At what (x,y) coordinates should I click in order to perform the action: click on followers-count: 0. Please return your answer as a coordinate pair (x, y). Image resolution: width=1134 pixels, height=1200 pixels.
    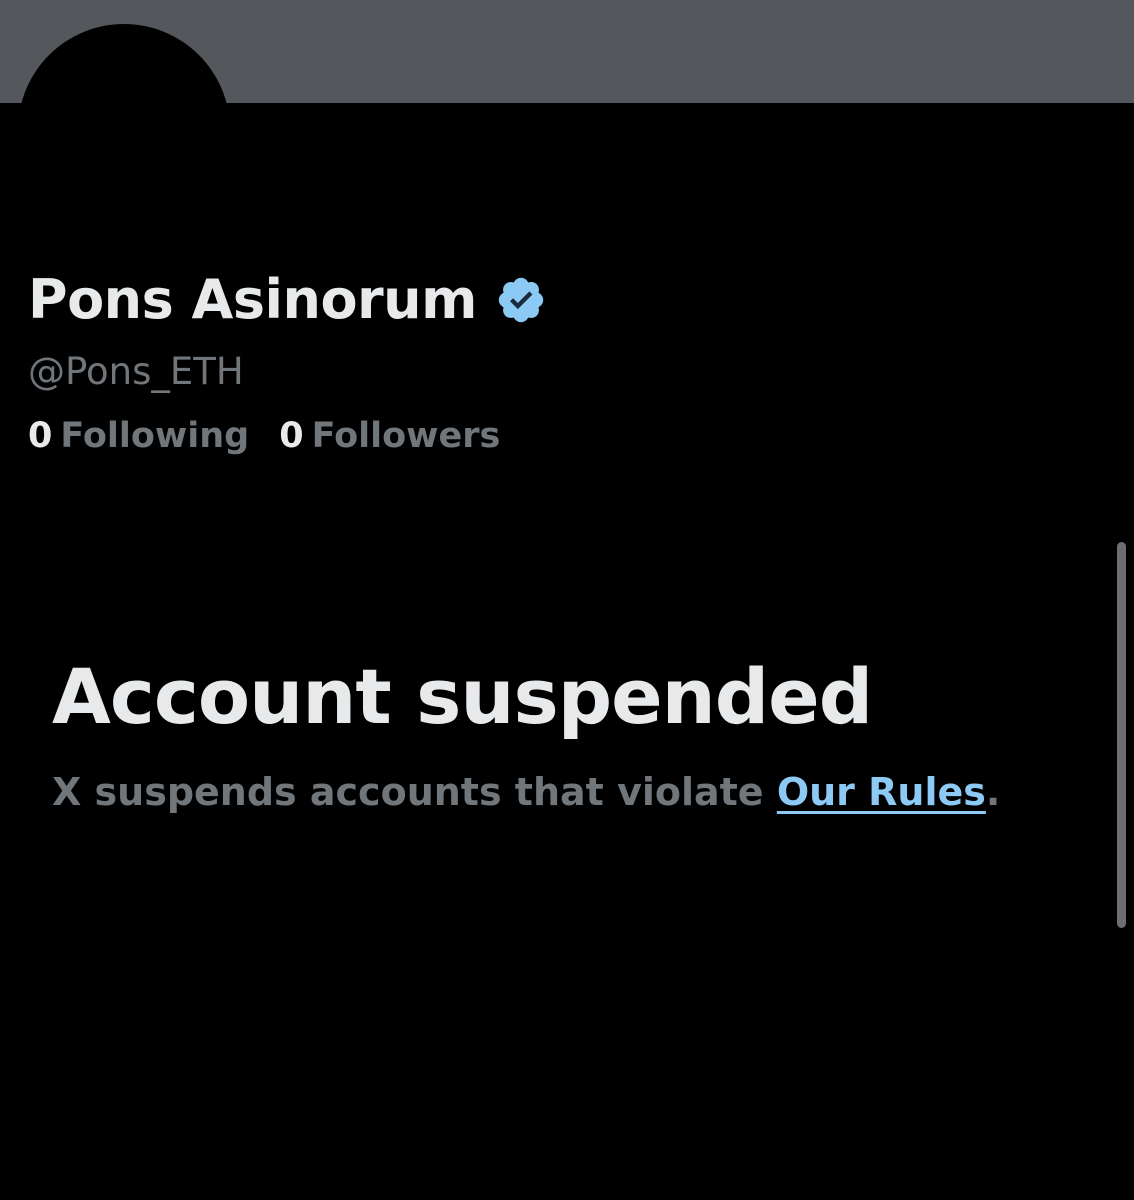
    Looking at the image, I should click on (291, 436).